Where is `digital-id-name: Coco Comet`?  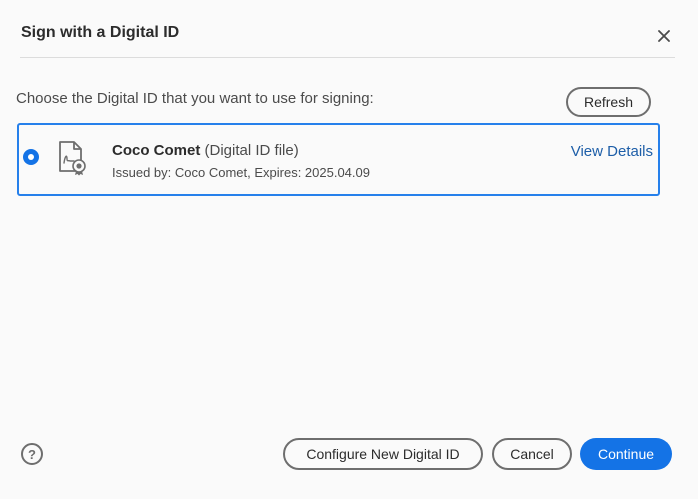
digital-id-name: Coco Comet is located at coordinates (156, 150).